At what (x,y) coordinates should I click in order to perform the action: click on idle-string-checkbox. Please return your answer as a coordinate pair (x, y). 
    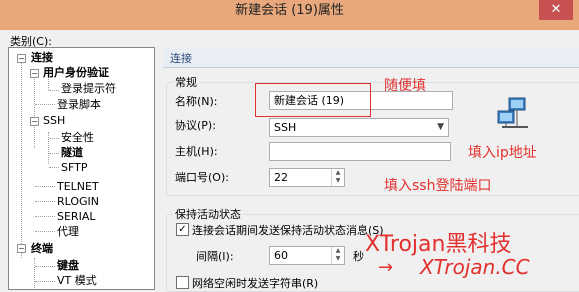
    Looking at the image, I should click on (182, 282).